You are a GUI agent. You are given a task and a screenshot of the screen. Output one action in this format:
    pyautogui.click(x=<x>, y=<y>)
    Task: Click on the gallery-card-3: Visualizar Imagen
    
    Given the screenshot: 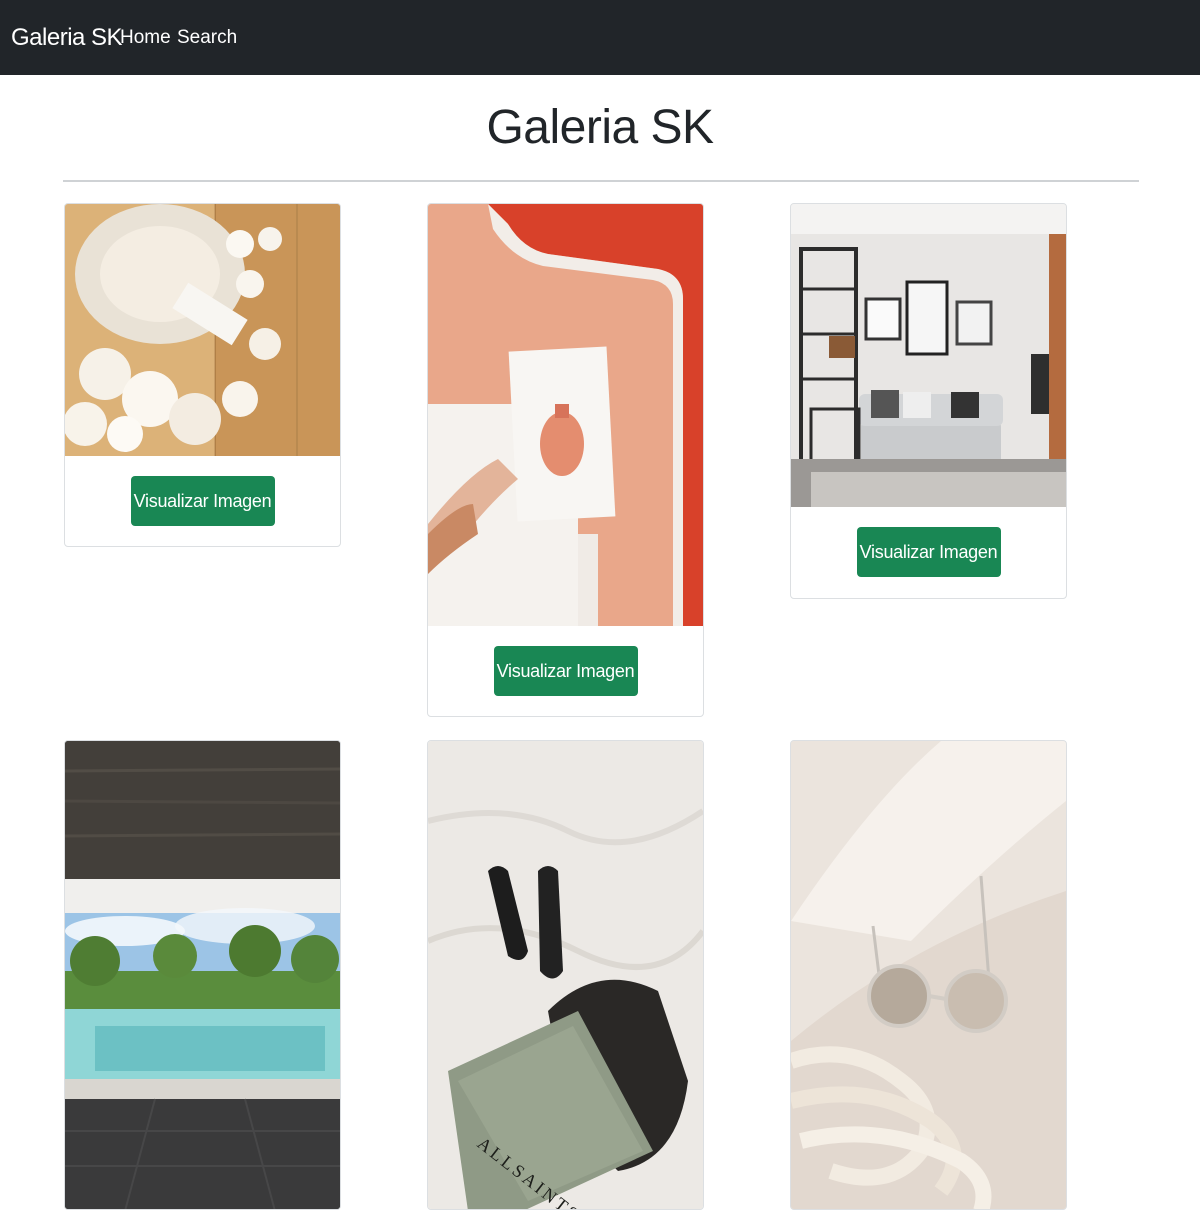 What is the action you would take?
    pyautogui.click(x=928, y=401)
    